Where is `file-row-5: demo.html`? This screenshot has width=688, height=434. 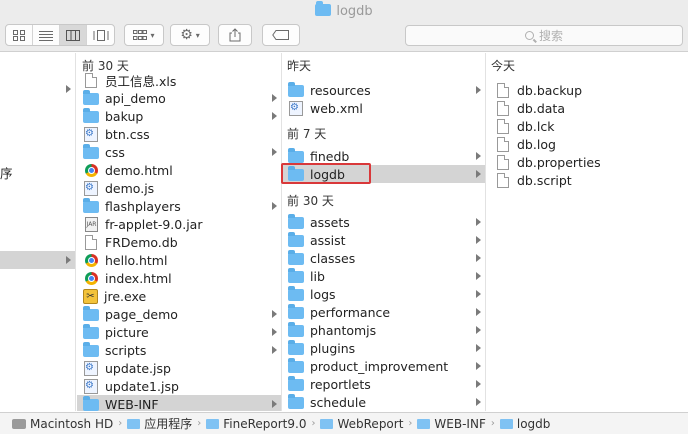 file-row-5: demo.html is located at coordinates (179, 170).